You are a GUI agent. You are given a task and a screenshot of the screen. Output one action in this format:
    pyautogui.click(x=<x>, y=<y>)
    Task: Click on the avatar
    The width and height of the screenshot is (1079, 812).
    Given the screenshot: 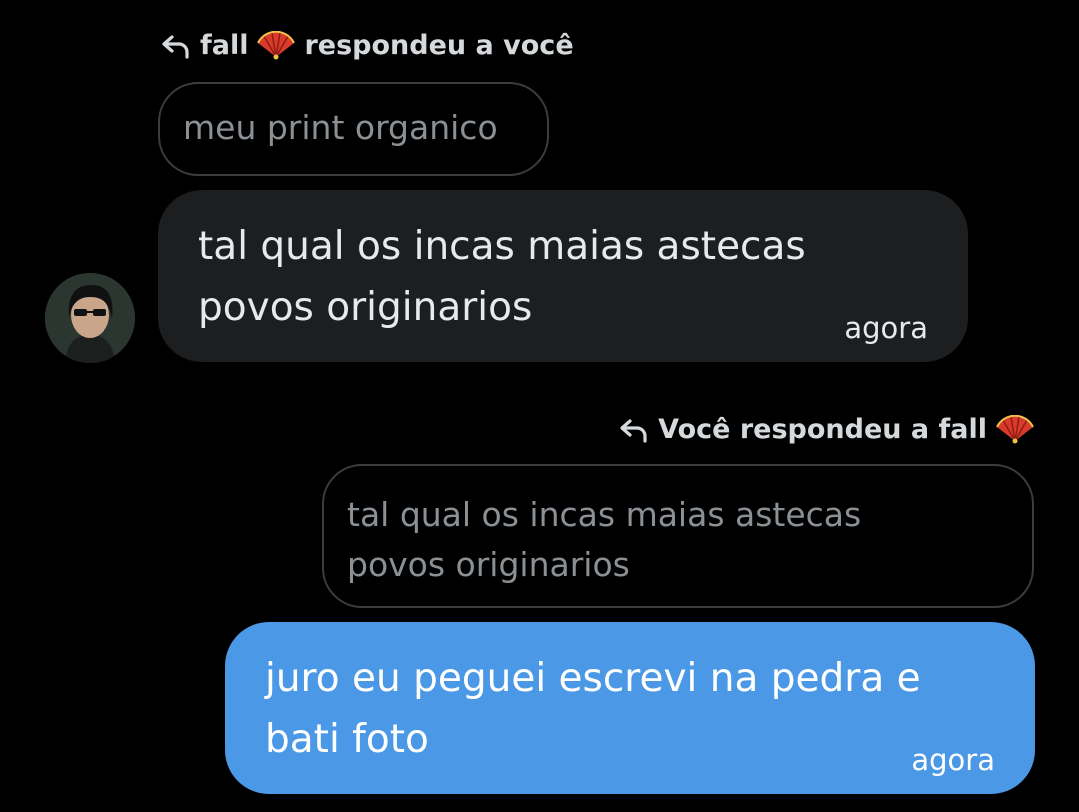 What is the action you would take?
    pyautogui.click(x=90, y=318)
    